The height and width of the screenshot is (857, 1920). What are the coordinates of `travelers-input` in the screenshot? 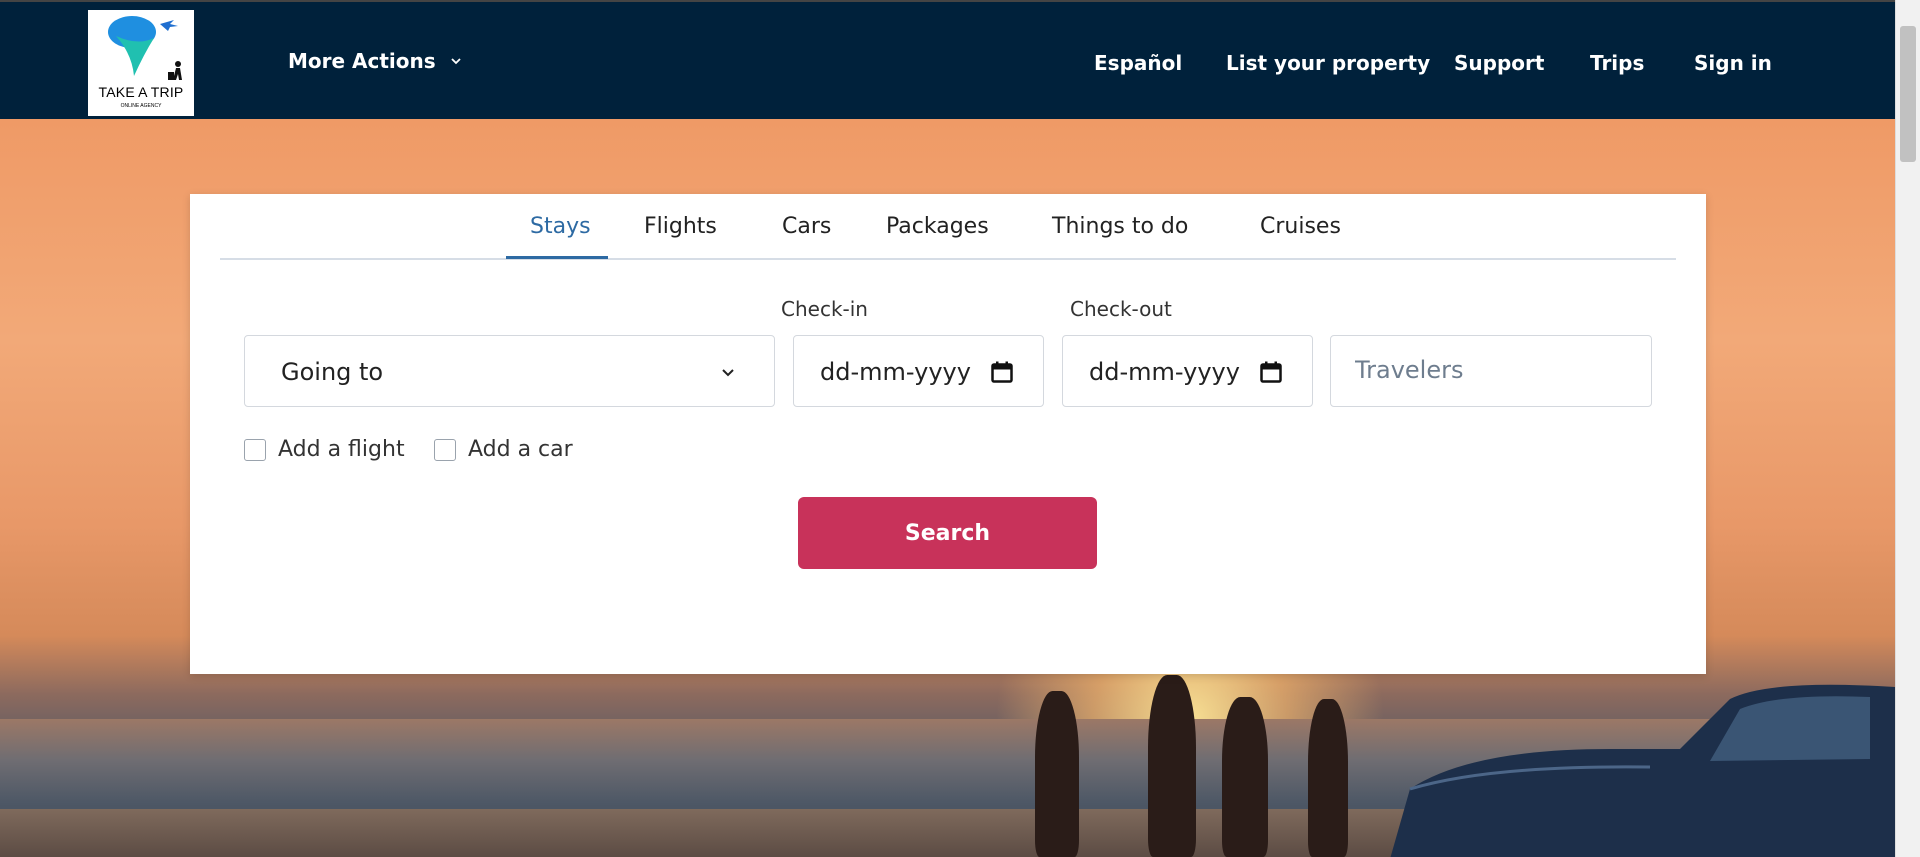 It's located at (1495, 370).